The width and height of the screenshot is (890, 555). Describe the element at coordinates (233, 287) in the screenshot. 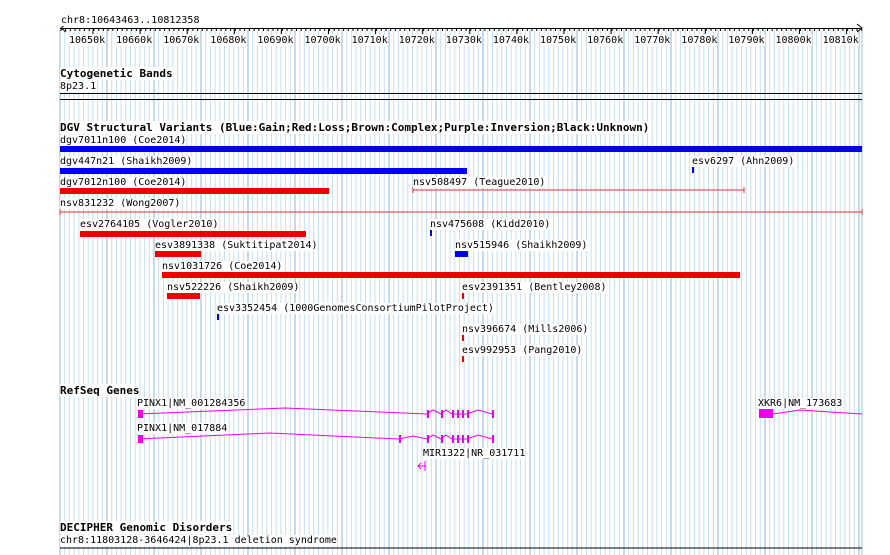

I see `dgv-variant-label: nsv522226 (Shaikh2009)` at that location.